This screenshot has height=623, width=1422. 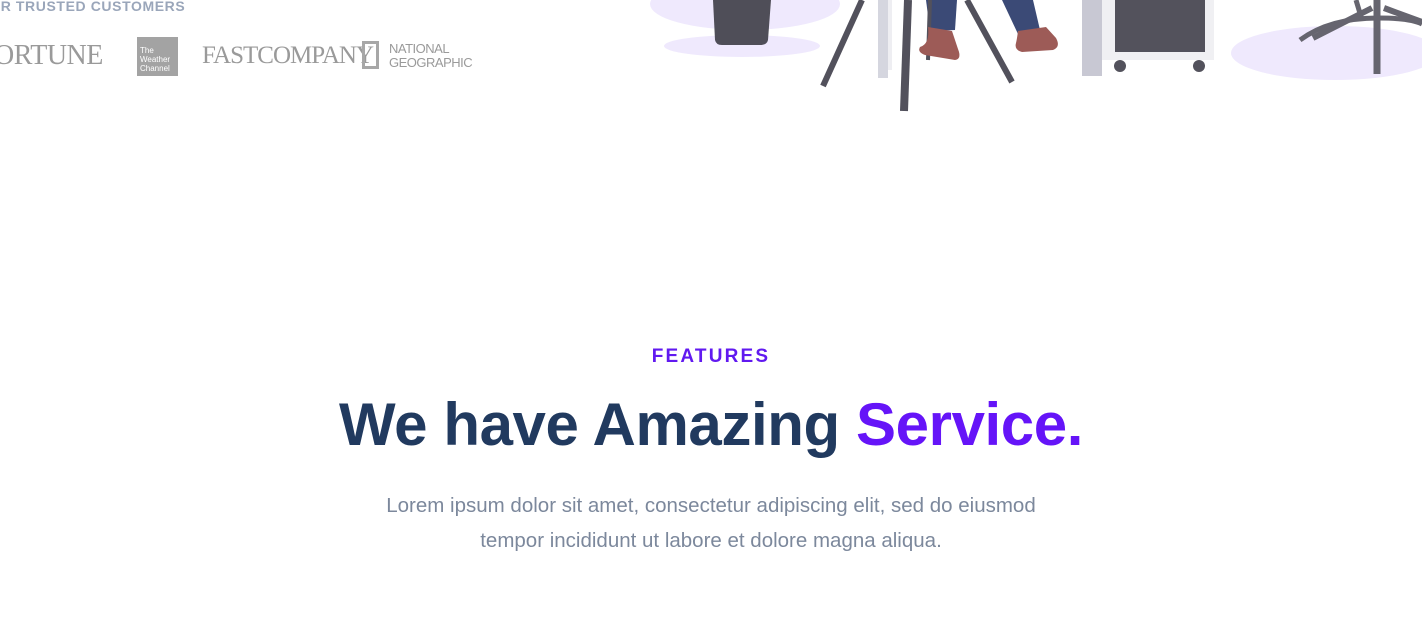 I want to click on headline-main-text: We have Amazing, so click(x=597, y=424).